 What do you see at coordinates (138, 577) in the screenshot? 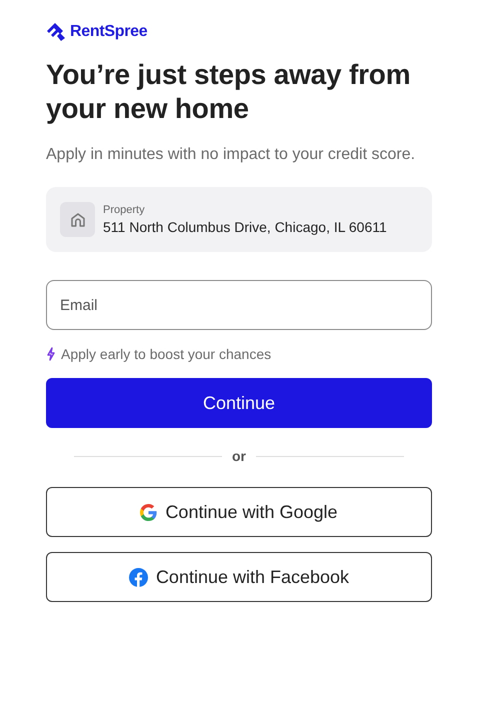
I see `facebook-icon` at bounding box center [138, 577].